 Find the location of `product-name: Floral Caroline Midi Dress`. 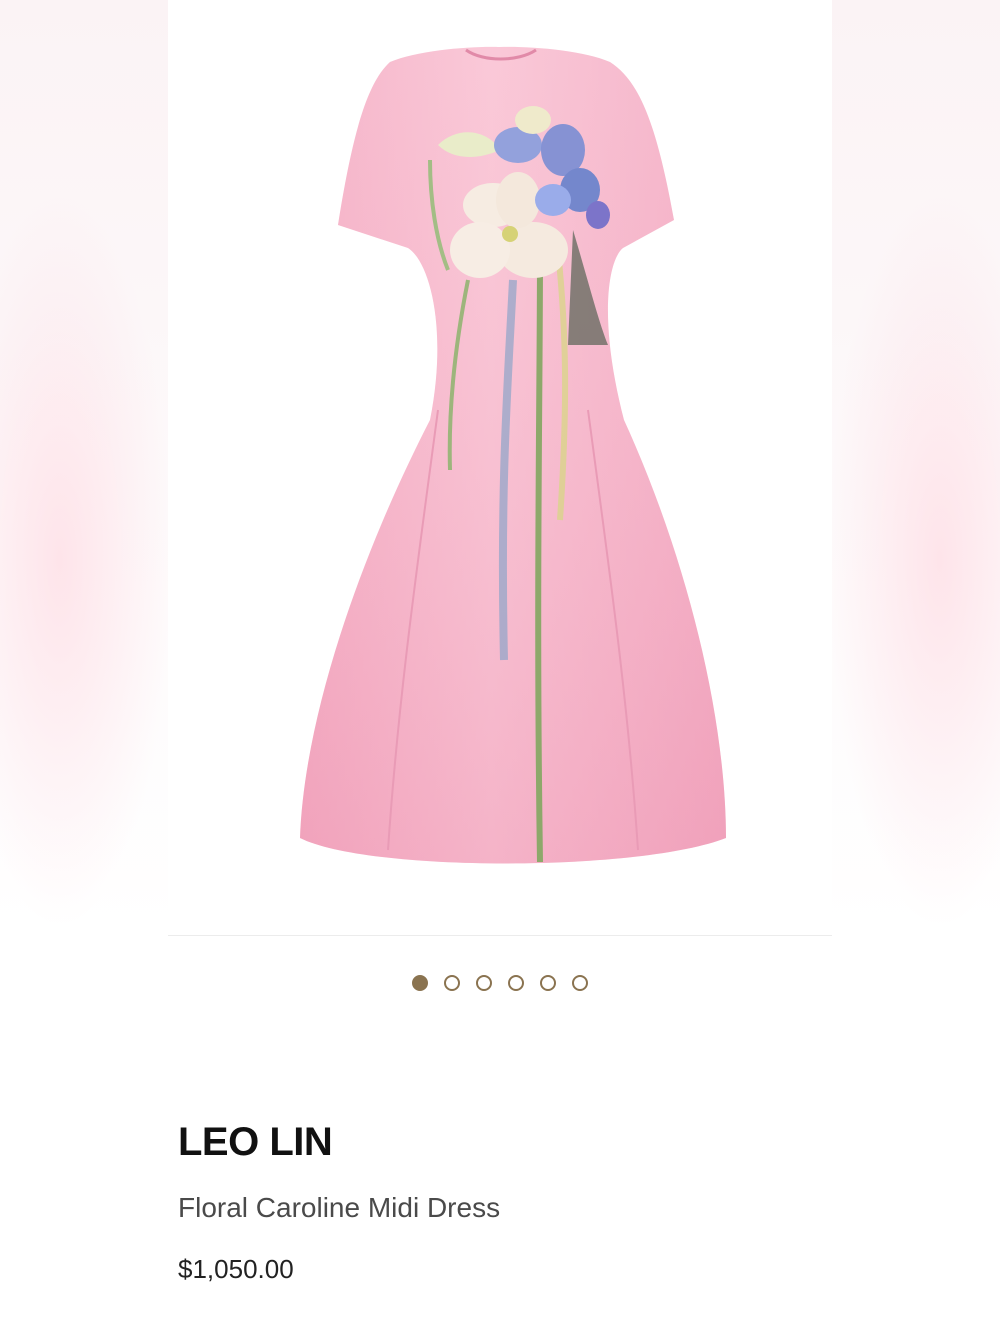

product-name: Floral Caroline Midi Dress is located at coordinates (339, 1207).